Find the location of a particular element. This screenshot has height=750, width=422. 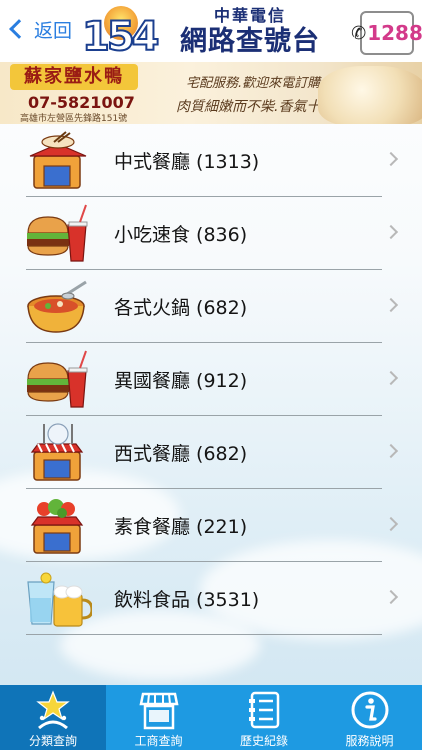

tab-label: 服務說明 is located at coordinates (369, 741).